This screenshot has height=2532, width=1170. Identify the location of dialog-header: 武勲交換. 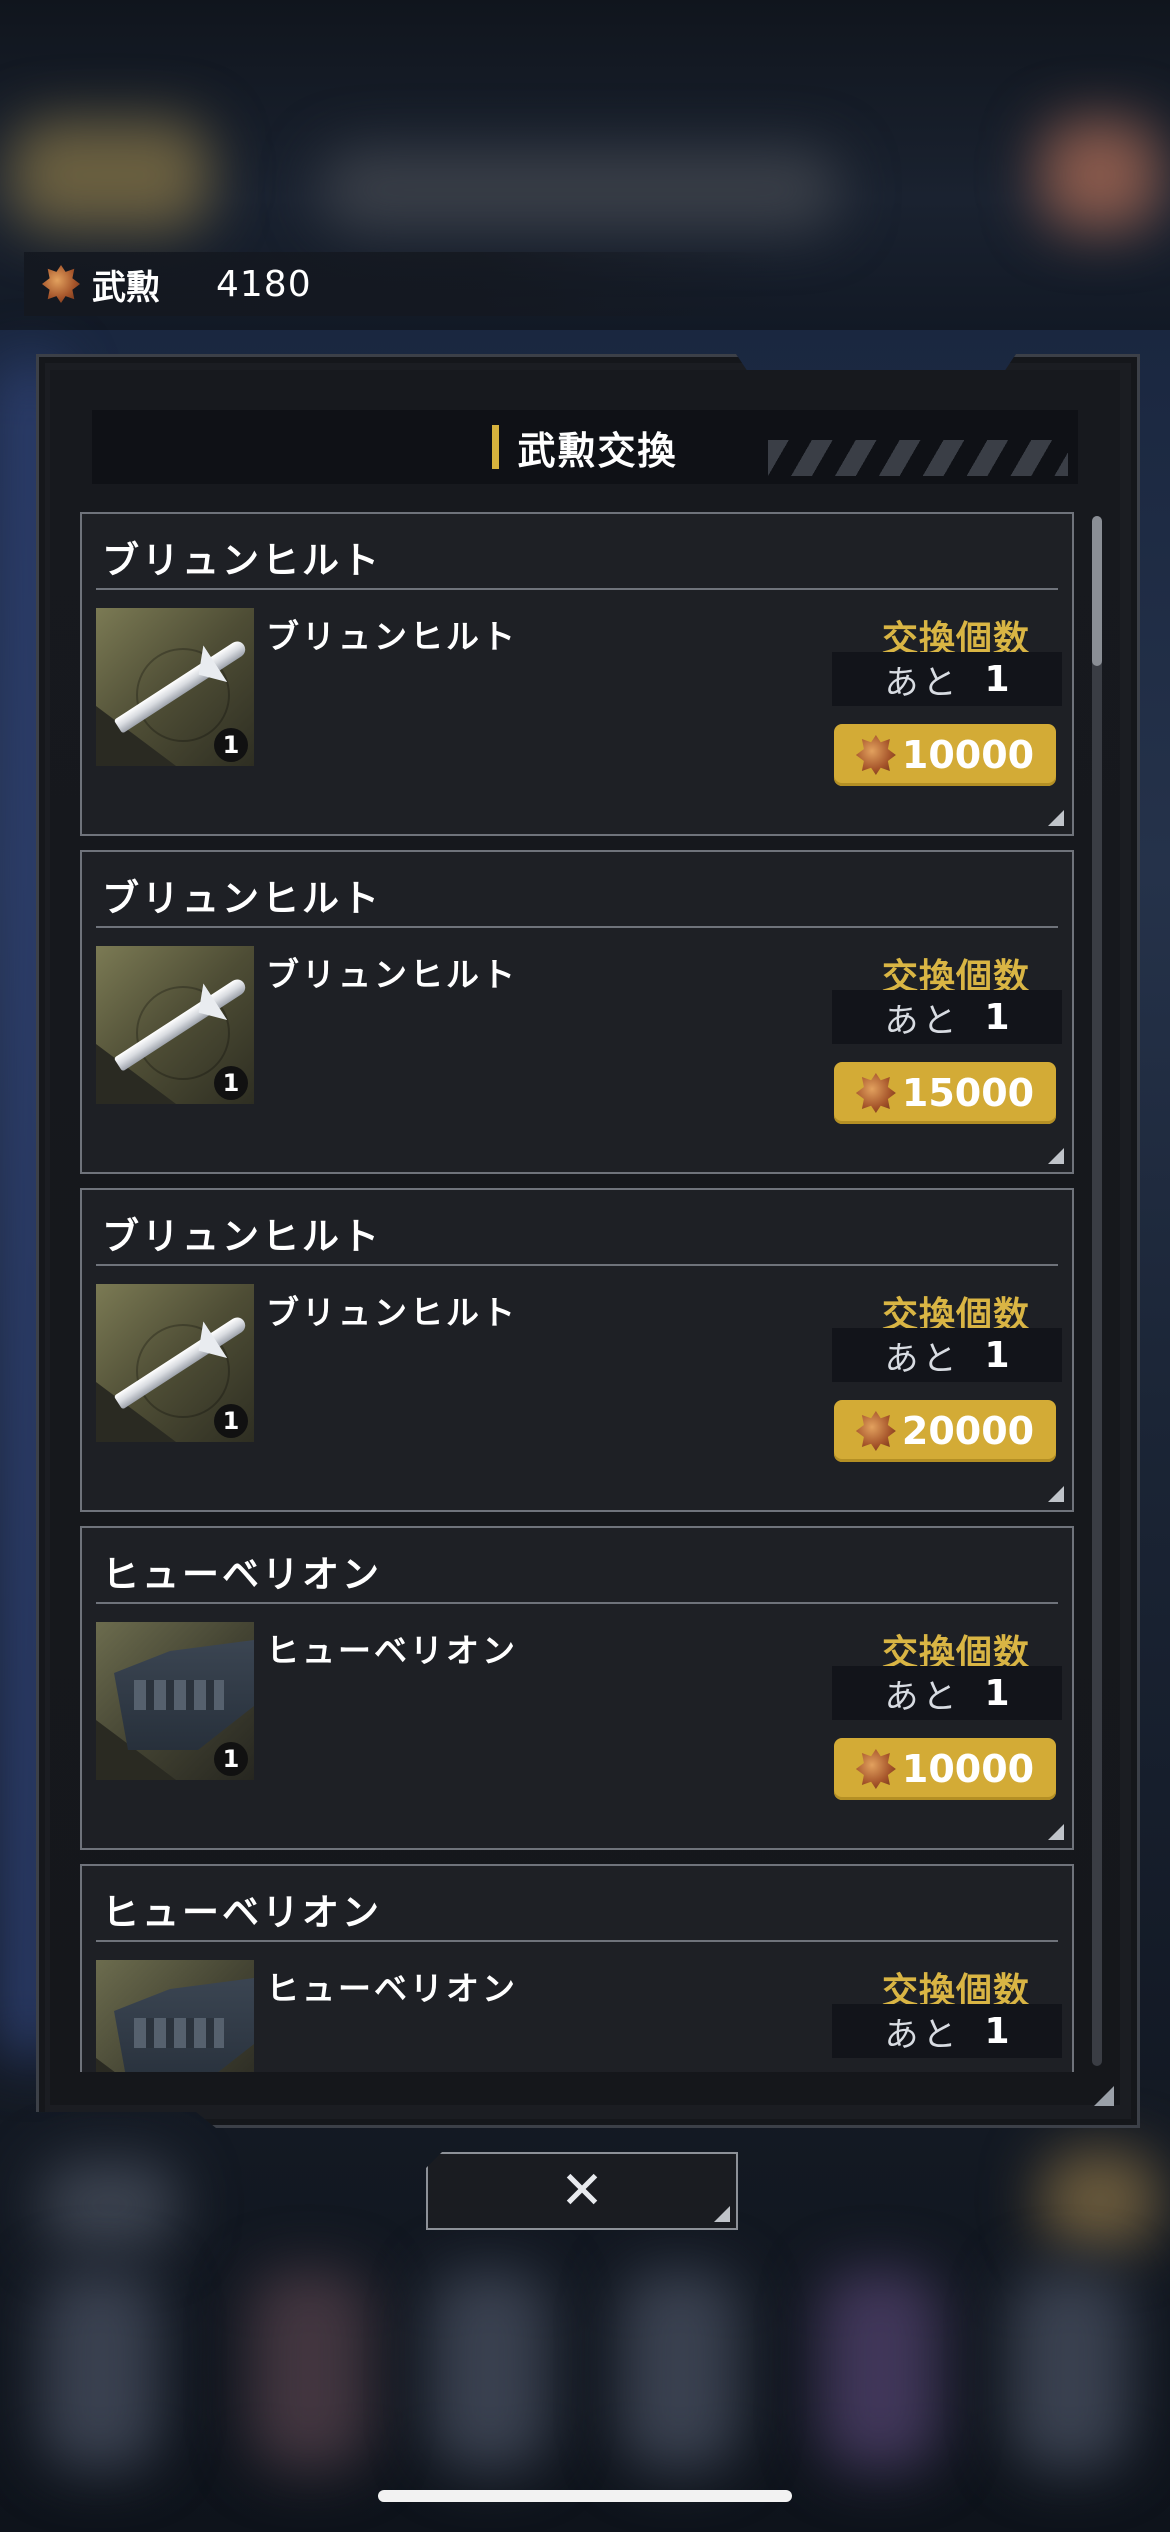
(585, 447).